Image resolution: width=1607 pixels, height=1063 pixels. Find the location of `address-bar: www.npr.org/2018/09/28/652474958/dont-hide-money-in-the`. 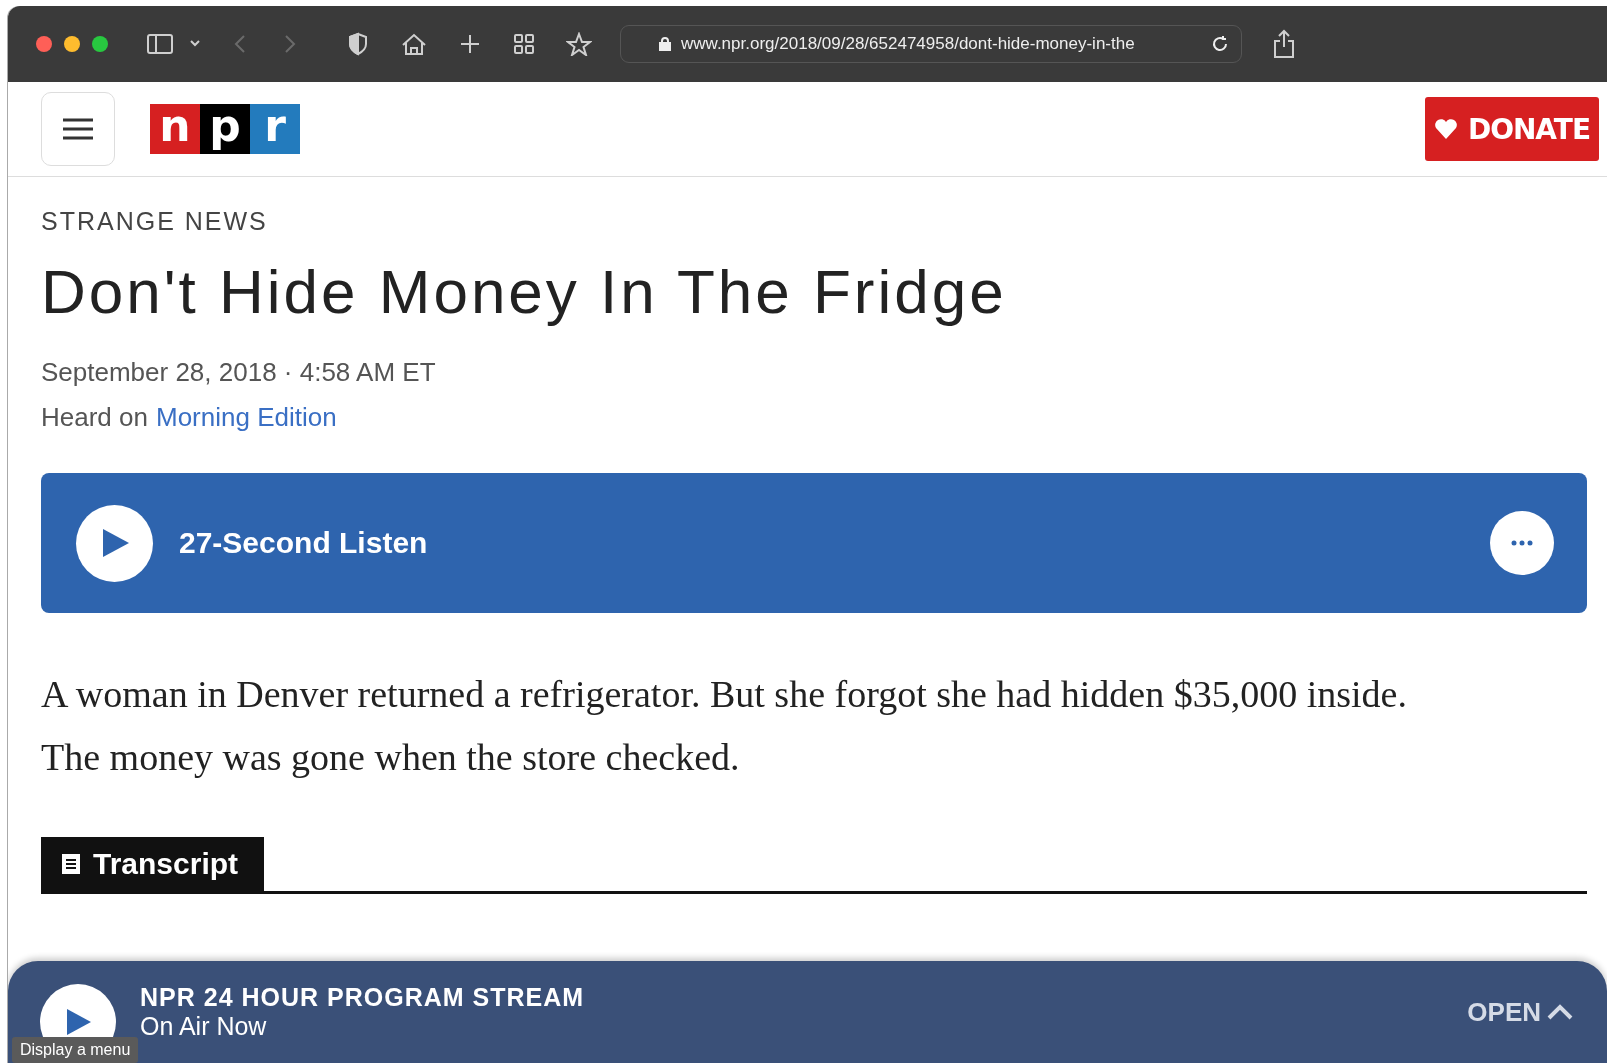

address-bar: www.npr.org/2018/09/28/652474958/dont-hide-money-in-the is located at coordinates (931, 44).